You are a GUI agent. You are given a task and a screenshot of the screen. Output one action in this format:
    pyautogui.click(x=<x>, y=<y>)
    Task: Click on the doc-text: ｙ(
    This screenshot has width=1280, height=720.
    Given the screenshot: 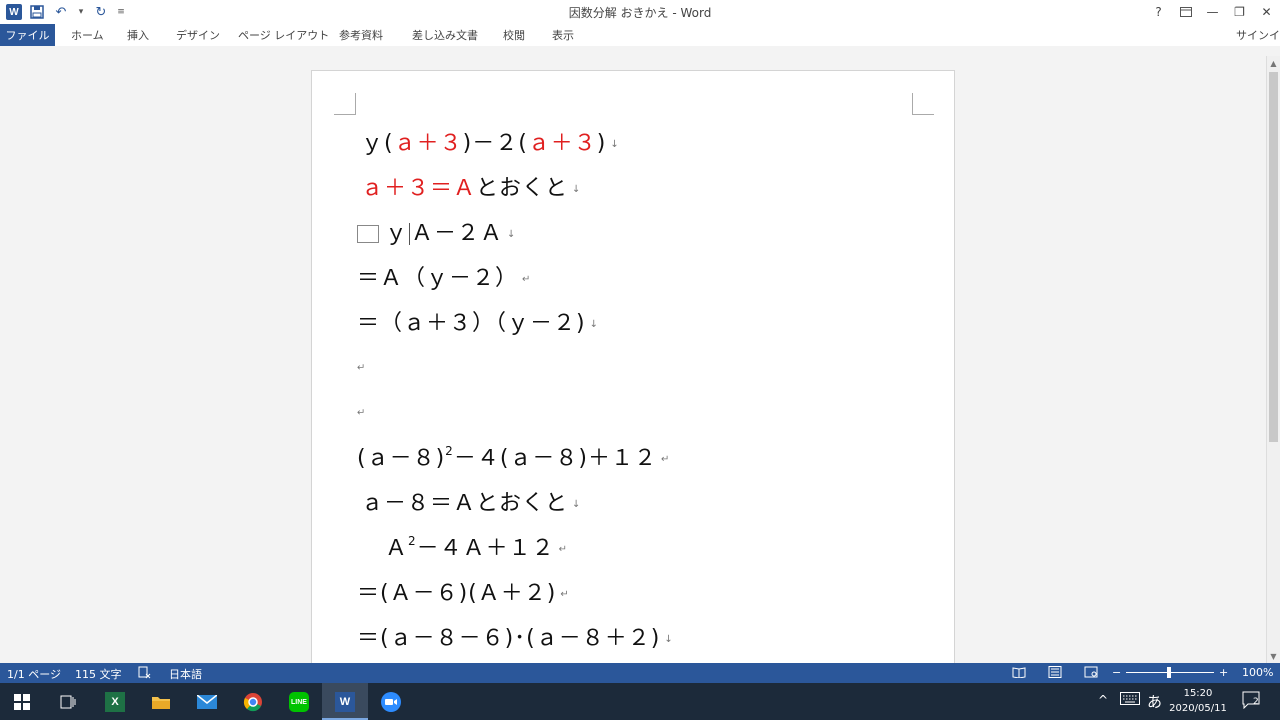 What is the action you would take?
    pyautogui.click(x=377, y=143)
    